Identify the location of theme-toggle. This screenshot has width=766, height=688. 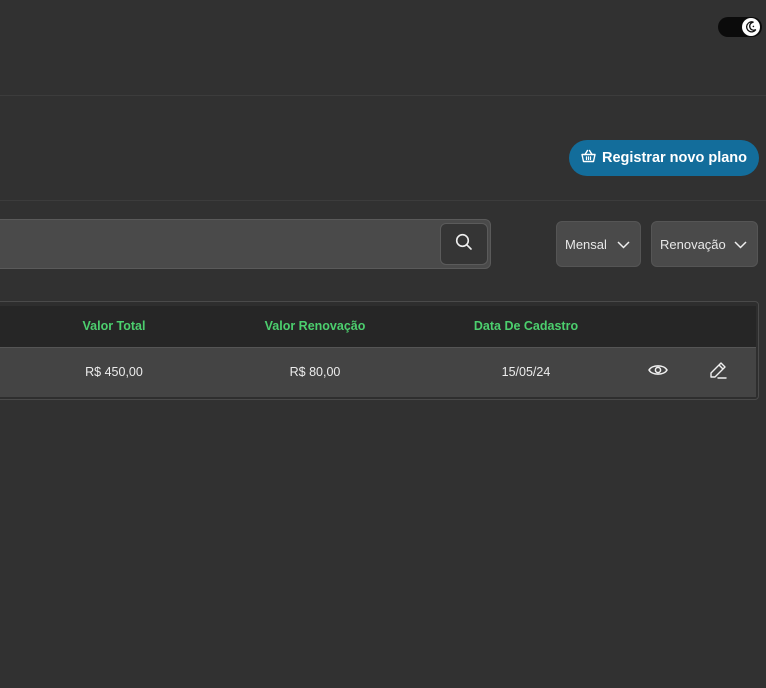
(740, 27).